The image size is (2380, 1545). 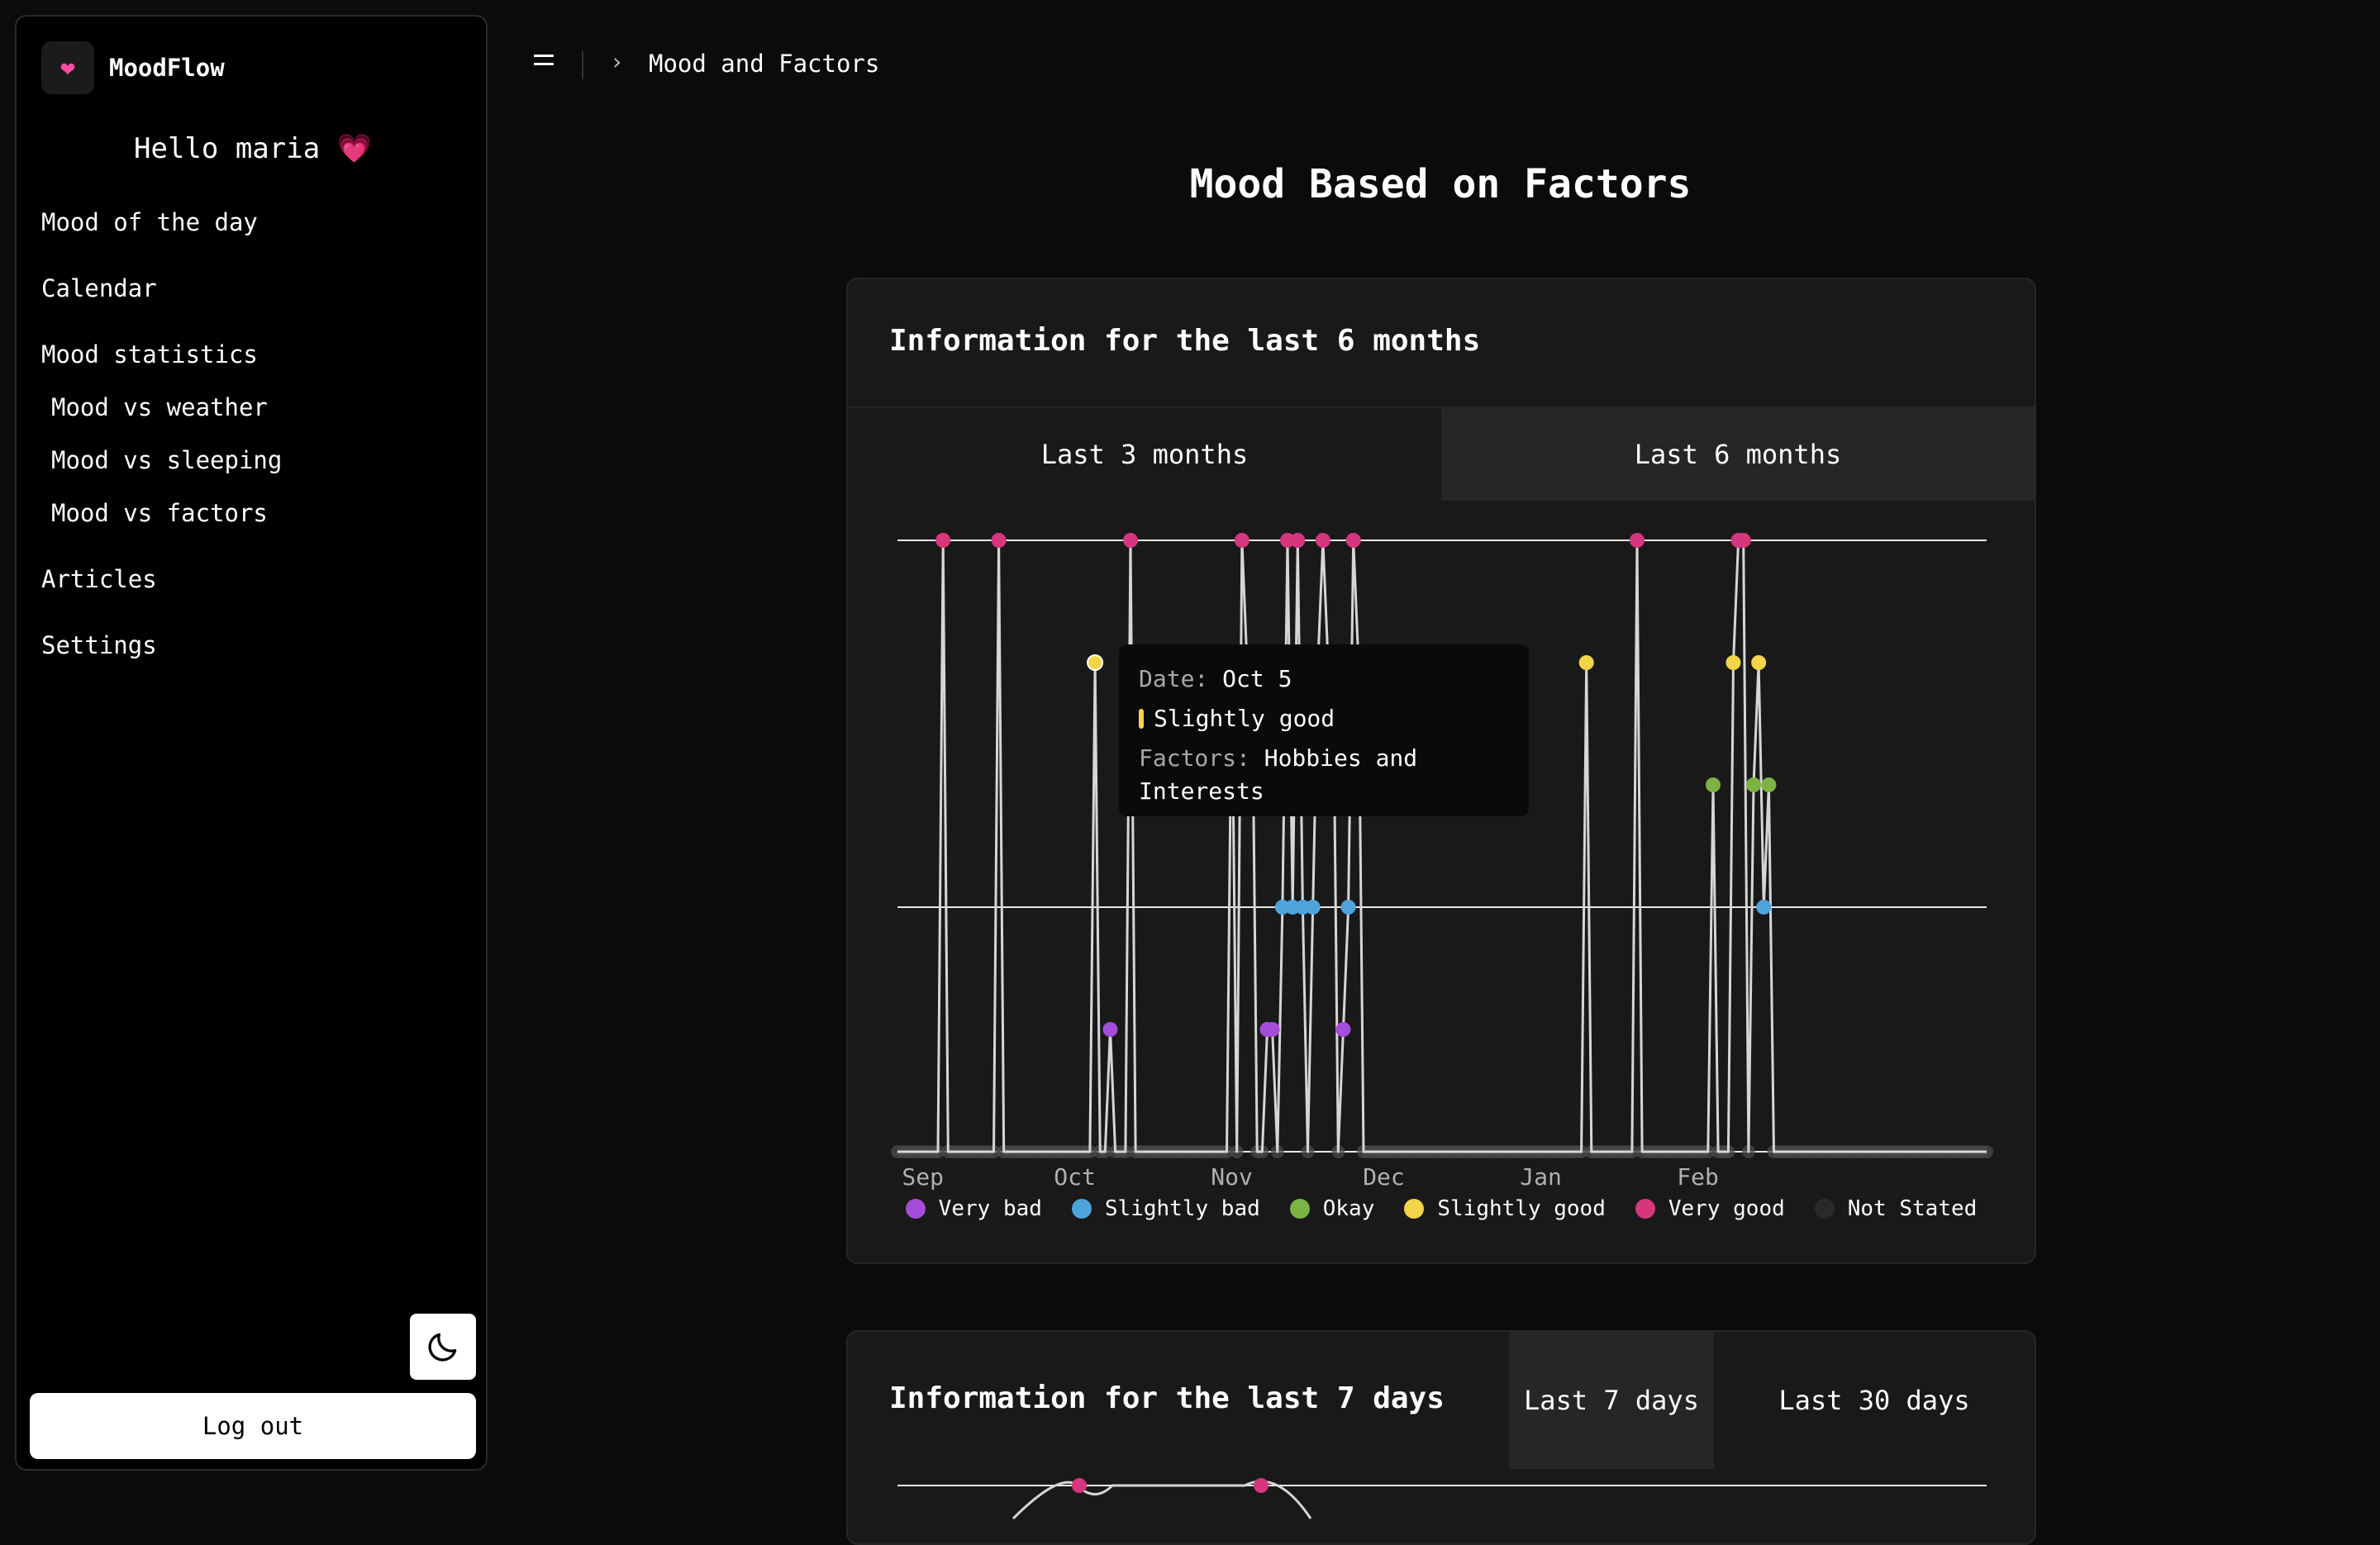 What do you see at coordinates (159, 513) in the screenshot?
I see `nav-mood-vs-factors: Mood vs factors` at bounding box center [159, 513].